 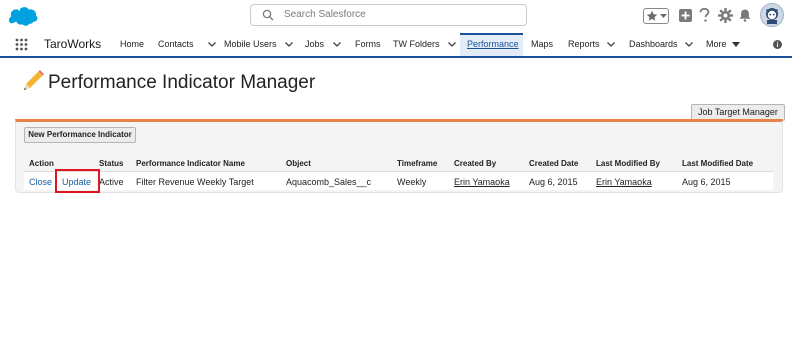 What do you see at coordinates (706, 182) in the screenshot?
I see `last-modified-date-cell: Aug 6, 2015` at bounding box center [706, 182].